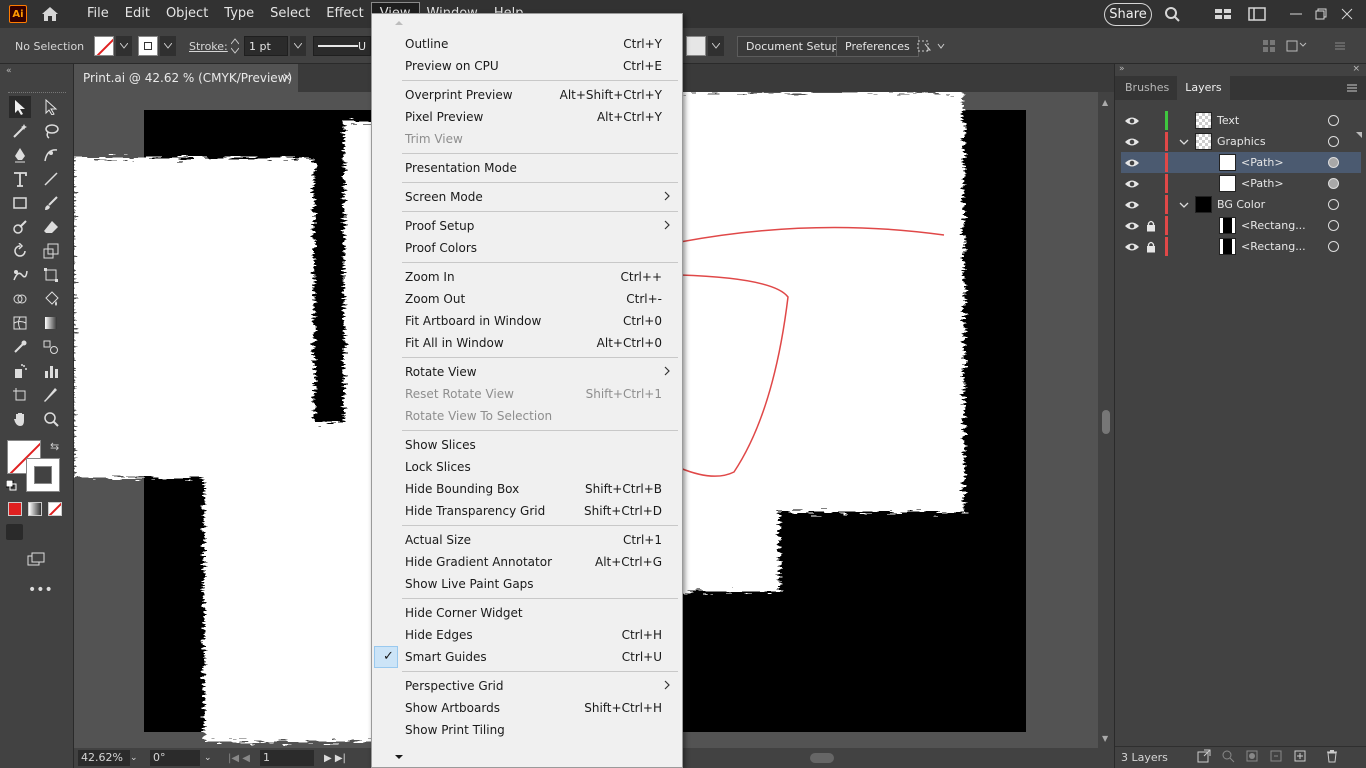 The image size is (1366, 768). What do you see at coordinates (527, 197) in the screenshot?
I see `menu-item-screen-mode: Screen Mode` at bounding box center [527, 197].